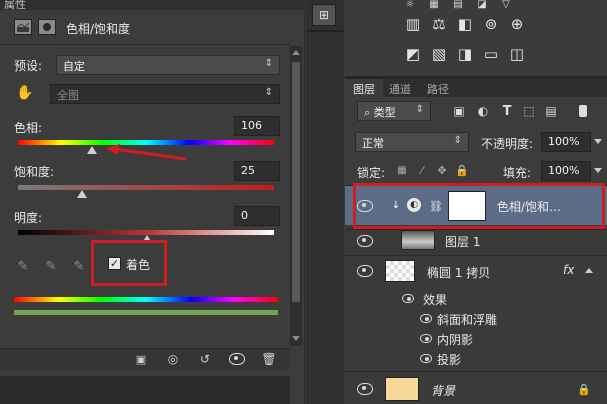 This screenshot has width=607, height=404. Describe the element at coordinates (491, 54) in the screenshot. I see `gradient-map-icon: ▭` at that location.